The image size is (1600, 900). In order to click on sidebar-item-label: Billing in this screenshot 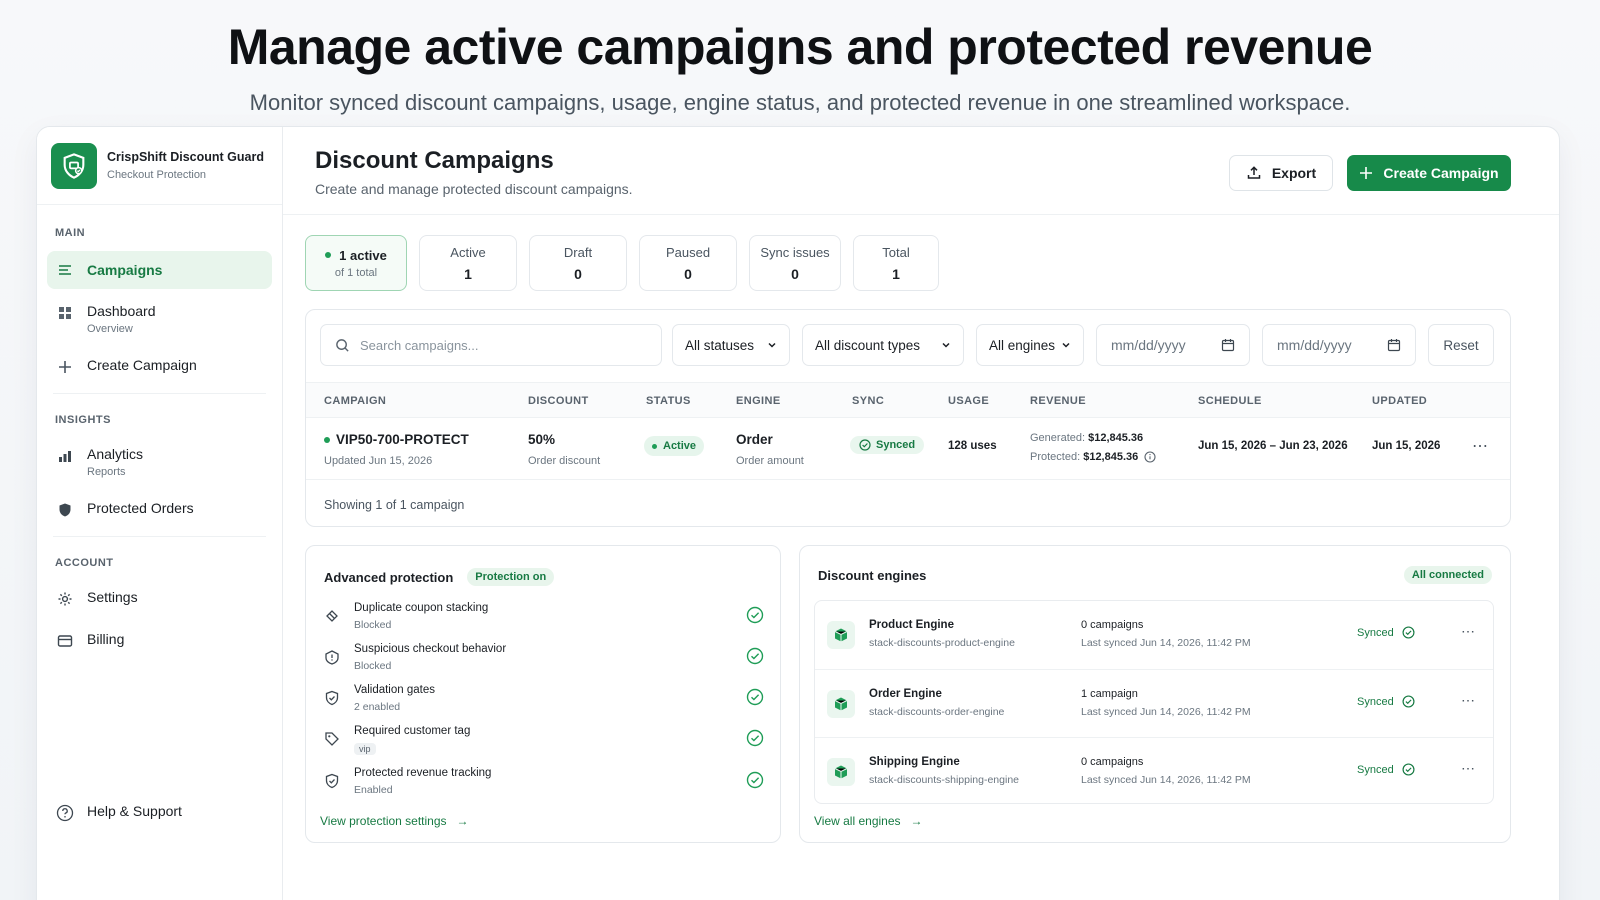, I will do `click(106, 639)`.